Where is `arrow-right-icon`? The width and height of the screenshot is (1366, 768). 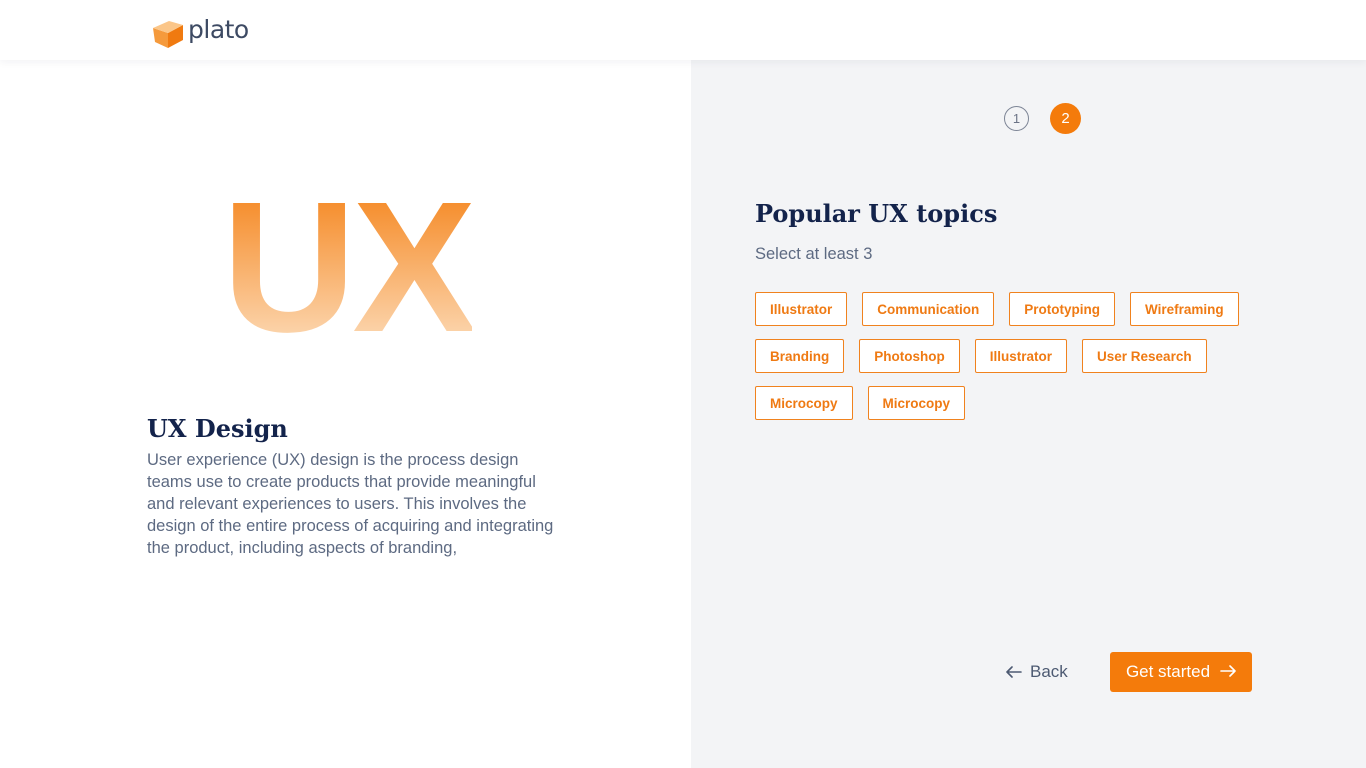
arrow-right-icon is located at coordinates (1228, 672).